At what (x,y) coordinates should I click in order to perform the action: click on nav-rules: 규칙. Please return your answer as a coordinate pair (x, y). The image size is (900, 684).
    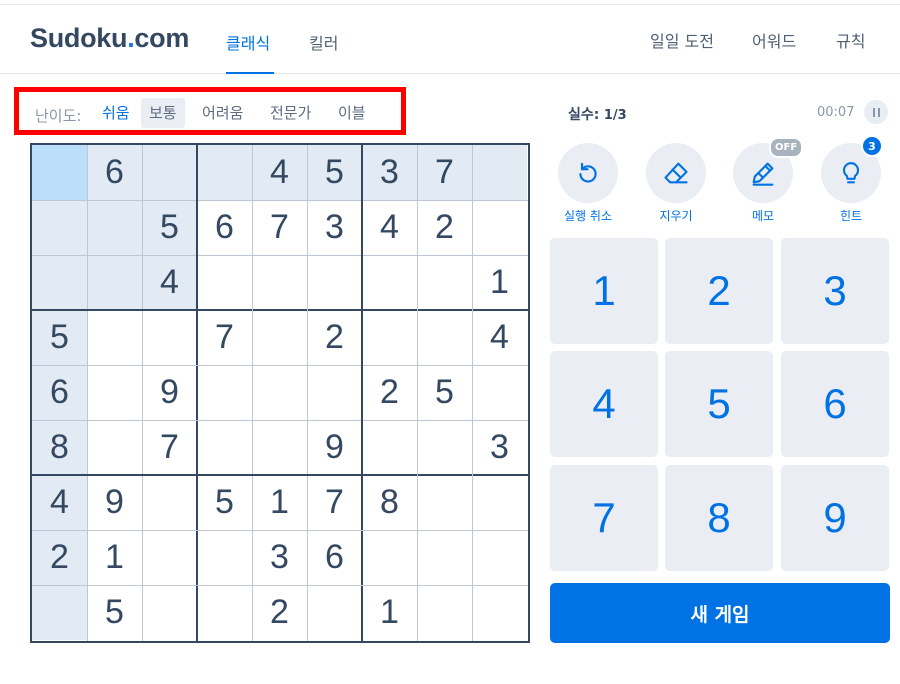
    Looking at the image, I should click on (850, 40).